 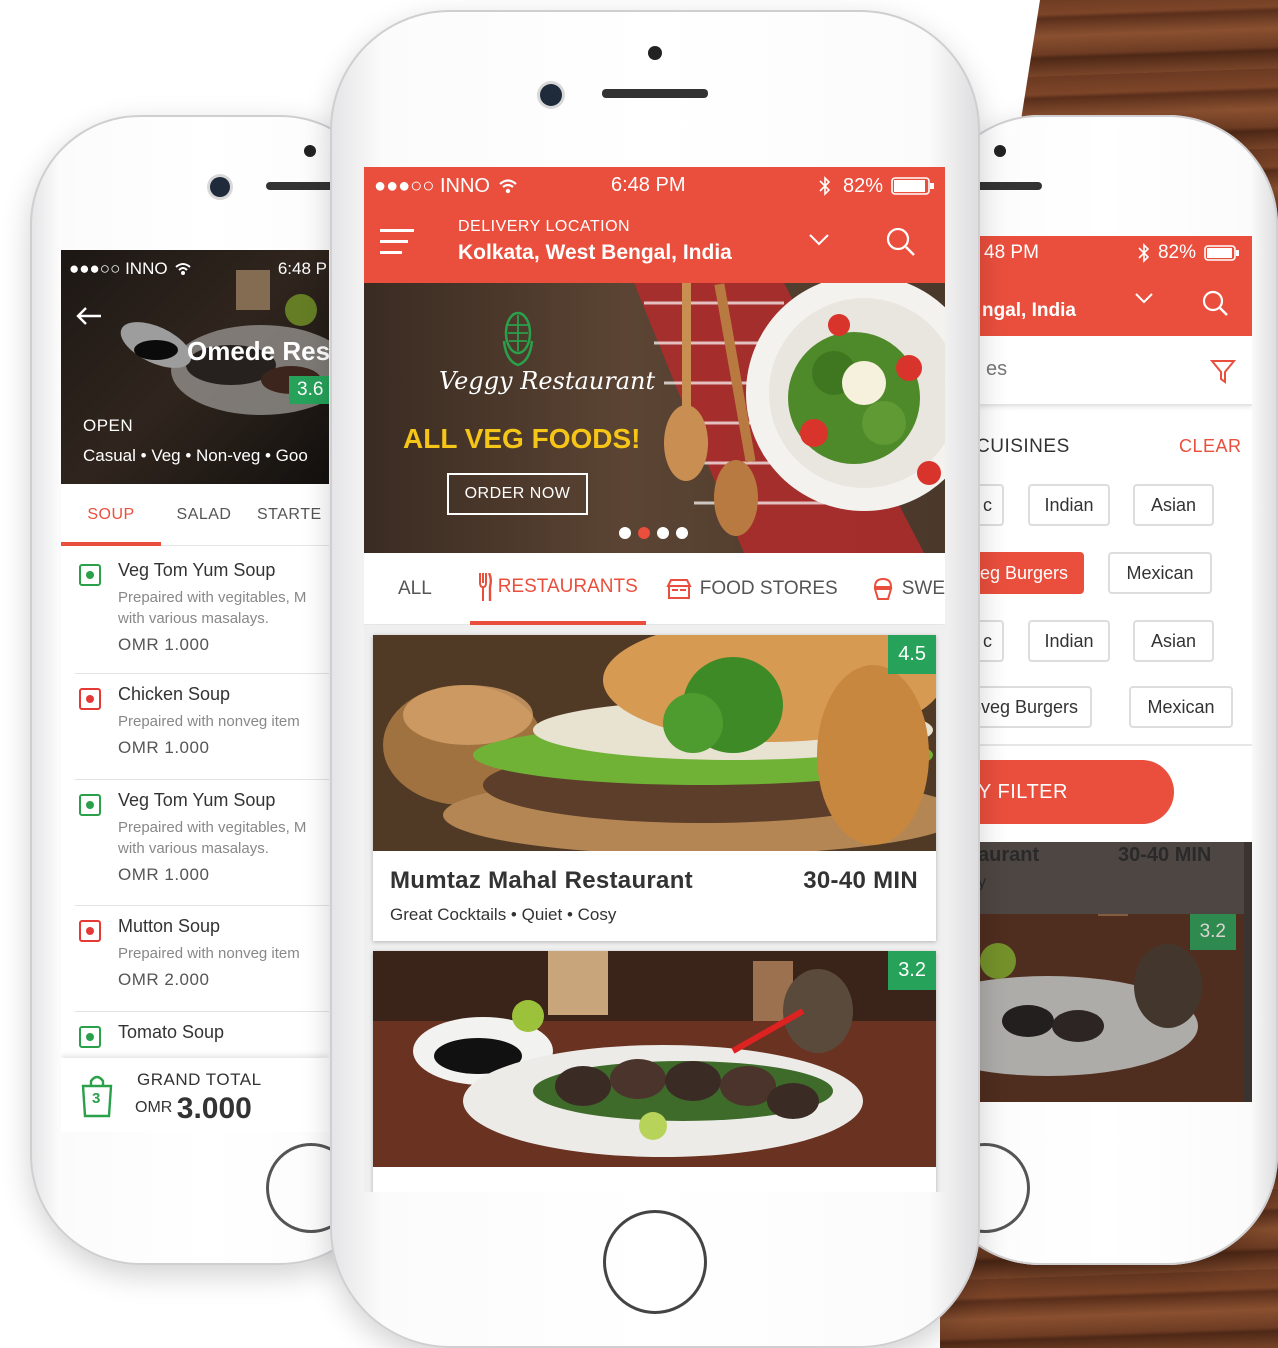 I want to click on tab-salad: SALAD, so click(x=204, y=515).